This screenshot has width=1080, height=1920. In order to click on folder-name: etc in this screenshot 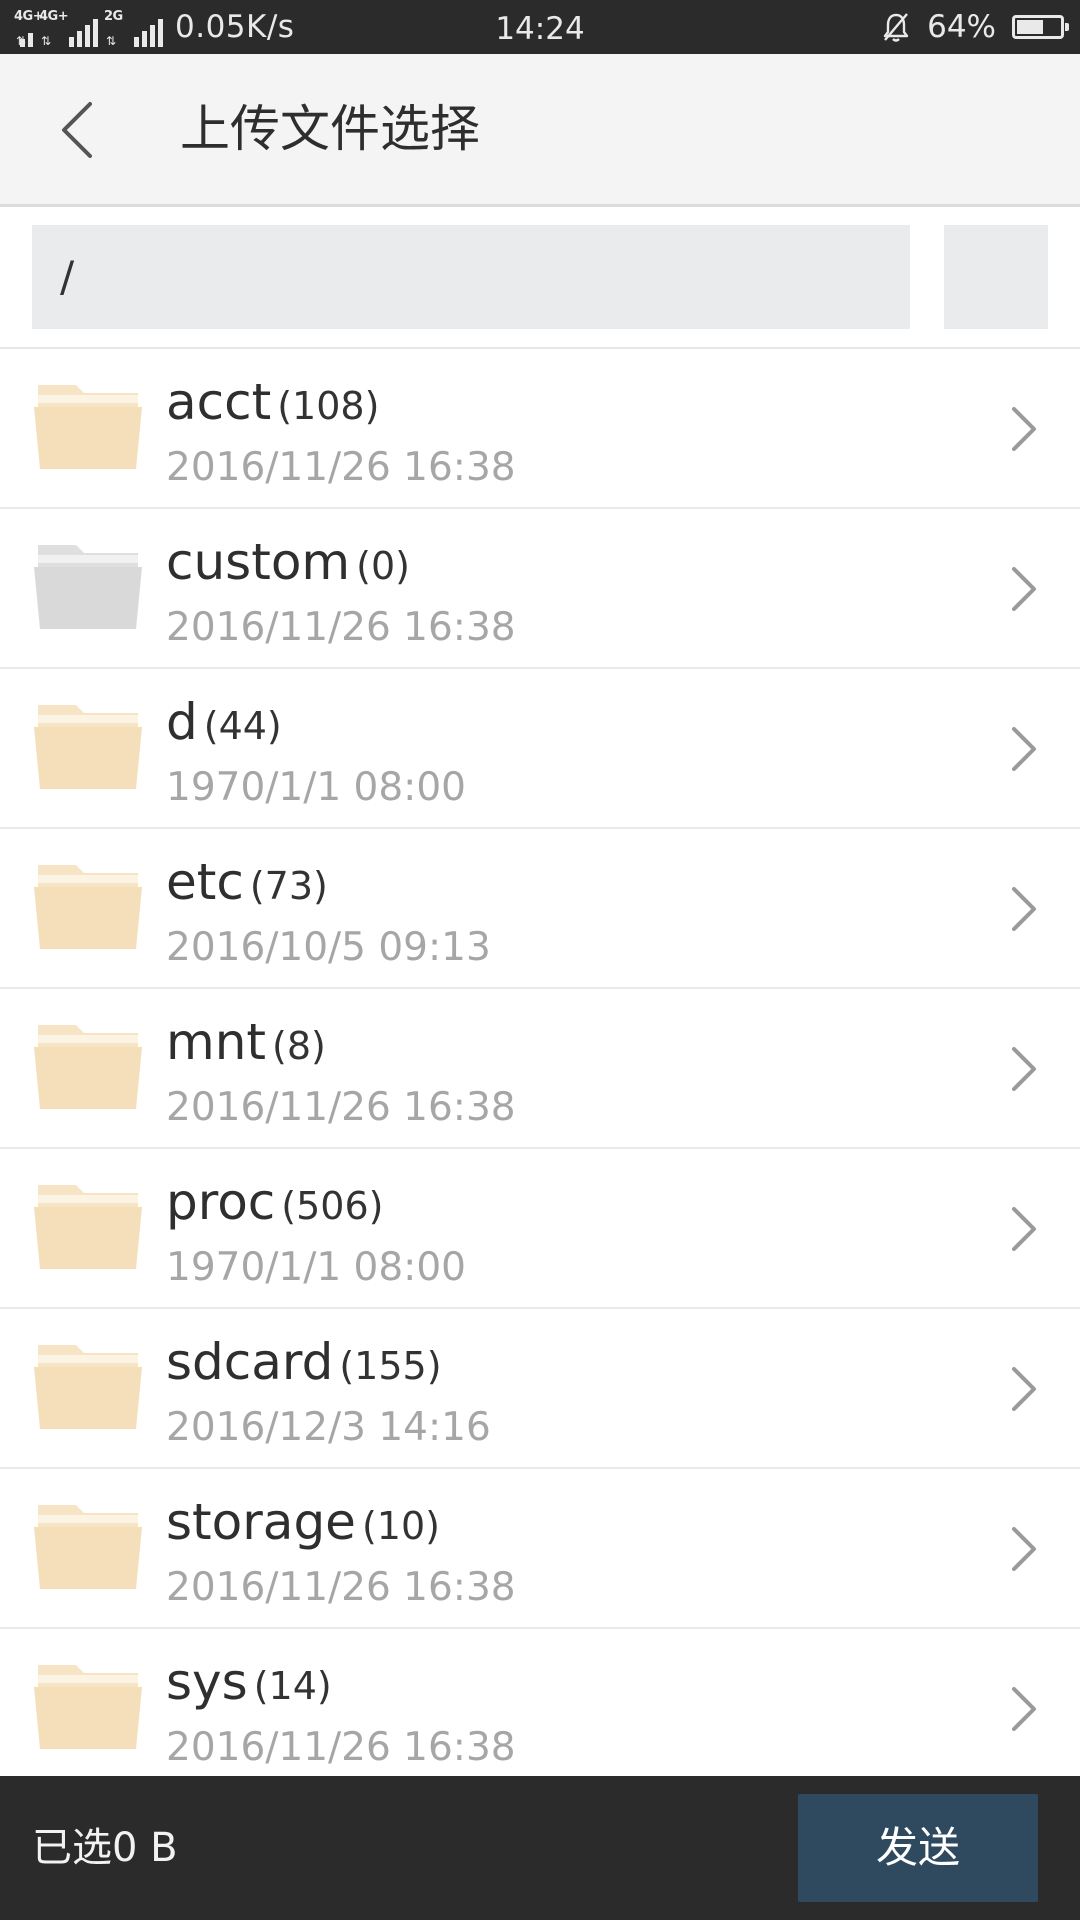, I will do `click(205, 882)`.